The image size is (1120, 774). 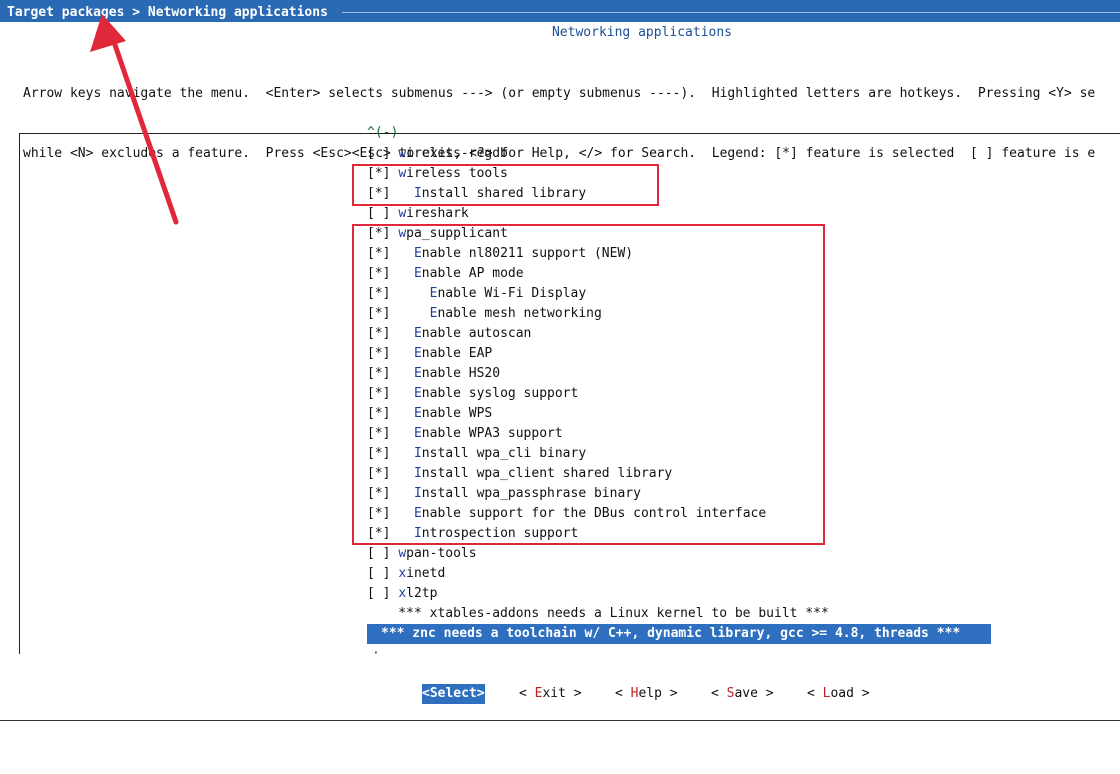 I want to click on scroll-up-indicator: ^(-), so click(x=383, y=132).